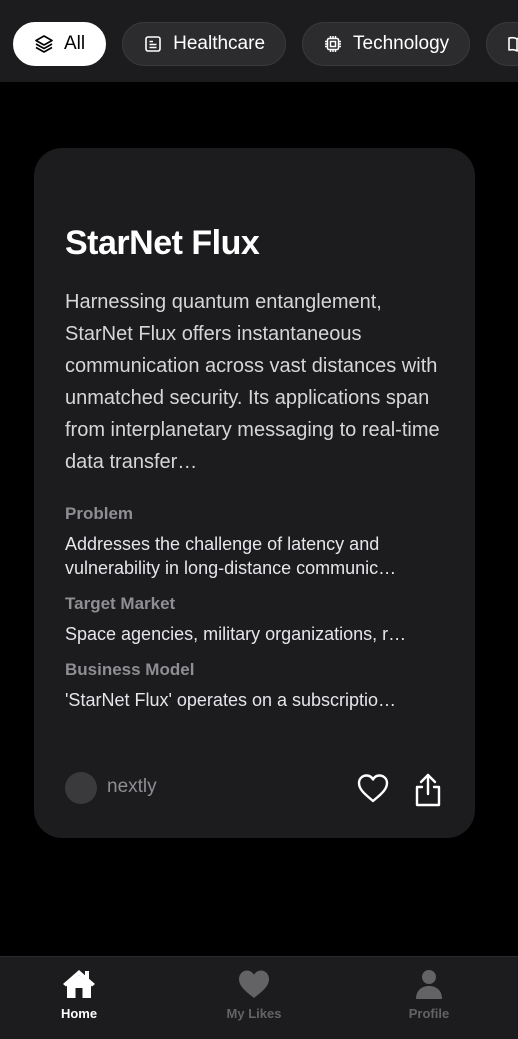  I want to click on category-chips: All Healthcare Technology, so click(265, 44).